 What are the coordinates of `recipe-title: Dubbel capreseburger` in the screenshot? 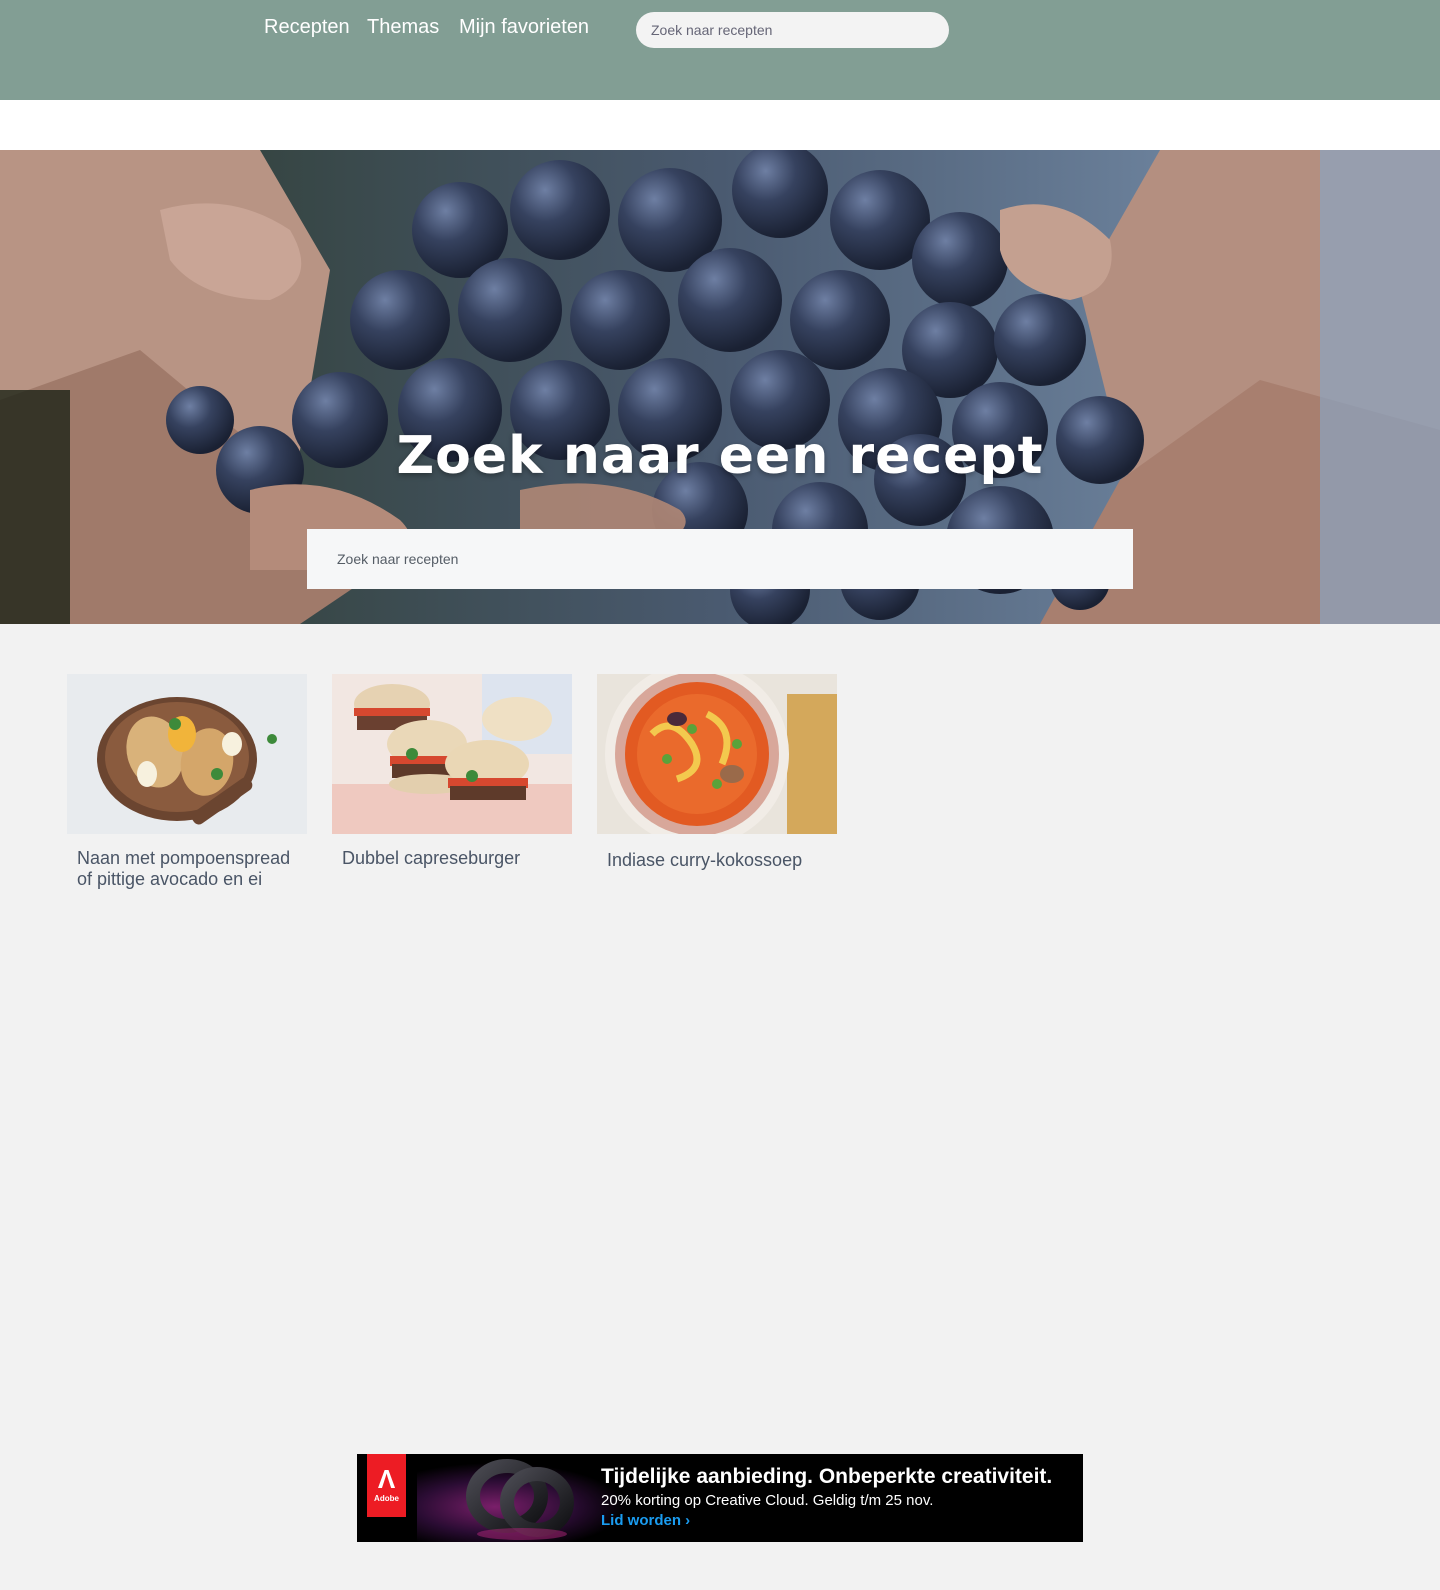 It's located at (452, 858).